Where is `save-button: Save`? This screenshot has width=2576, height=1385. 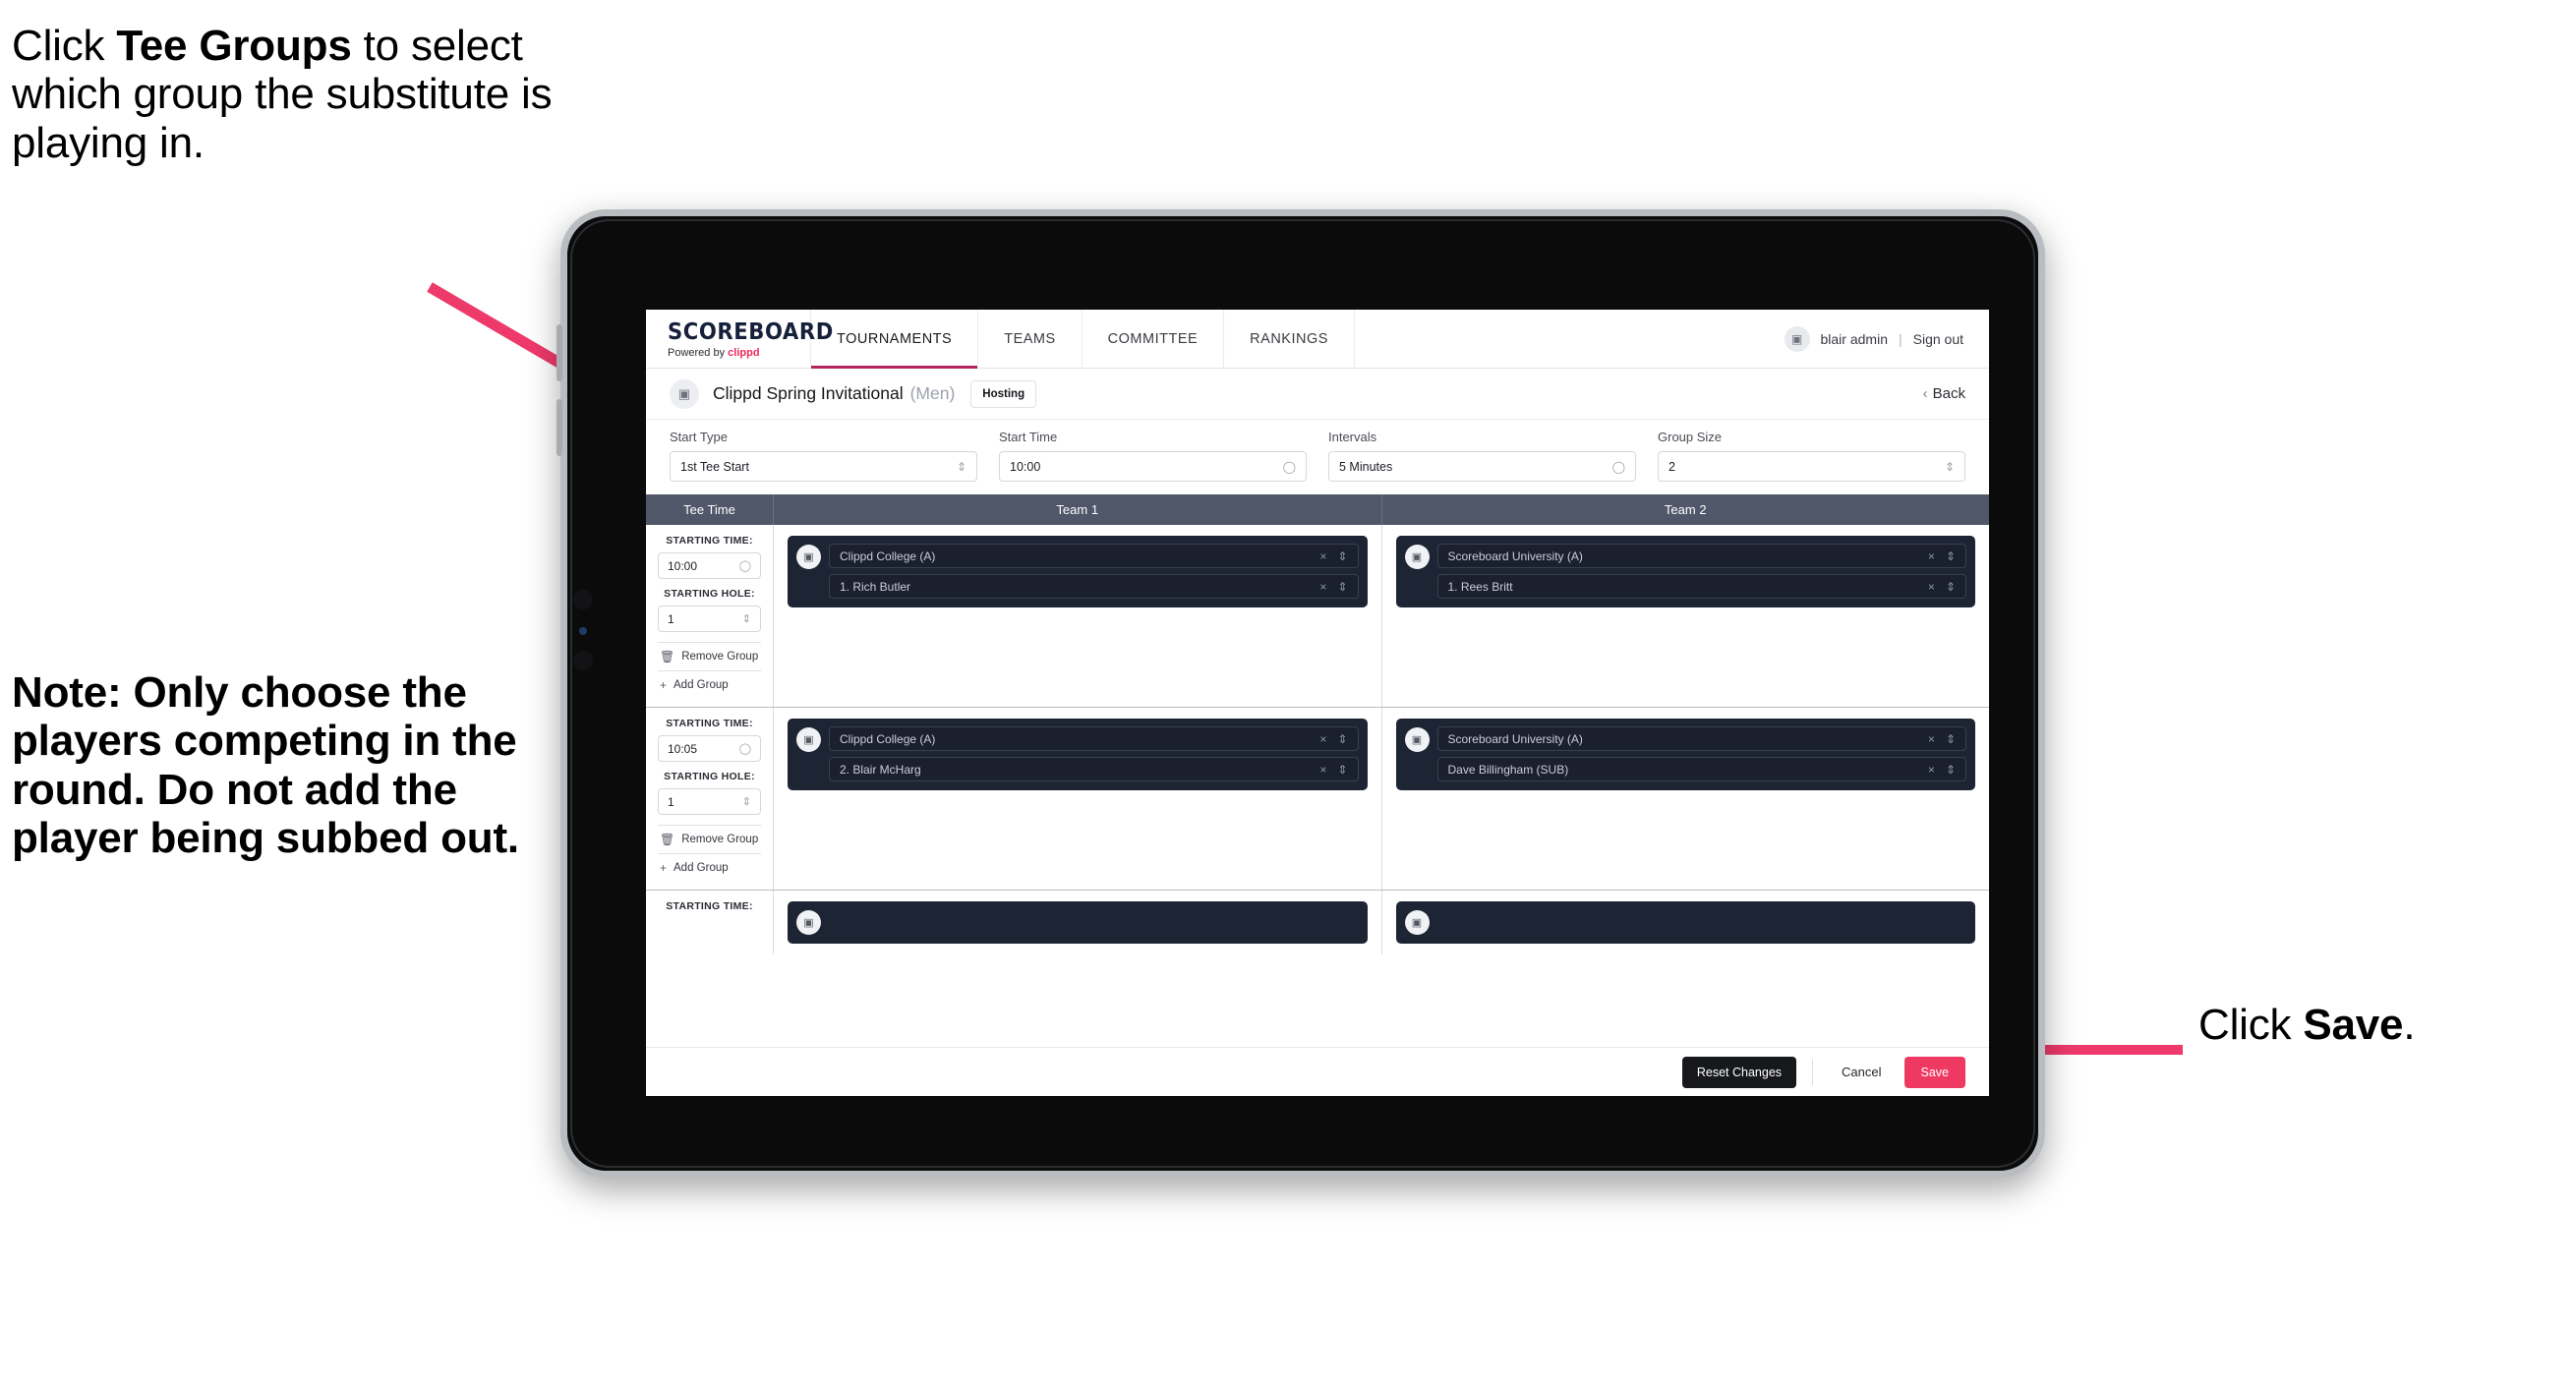 save-button: Save is located at coordinates (1934, 1072).